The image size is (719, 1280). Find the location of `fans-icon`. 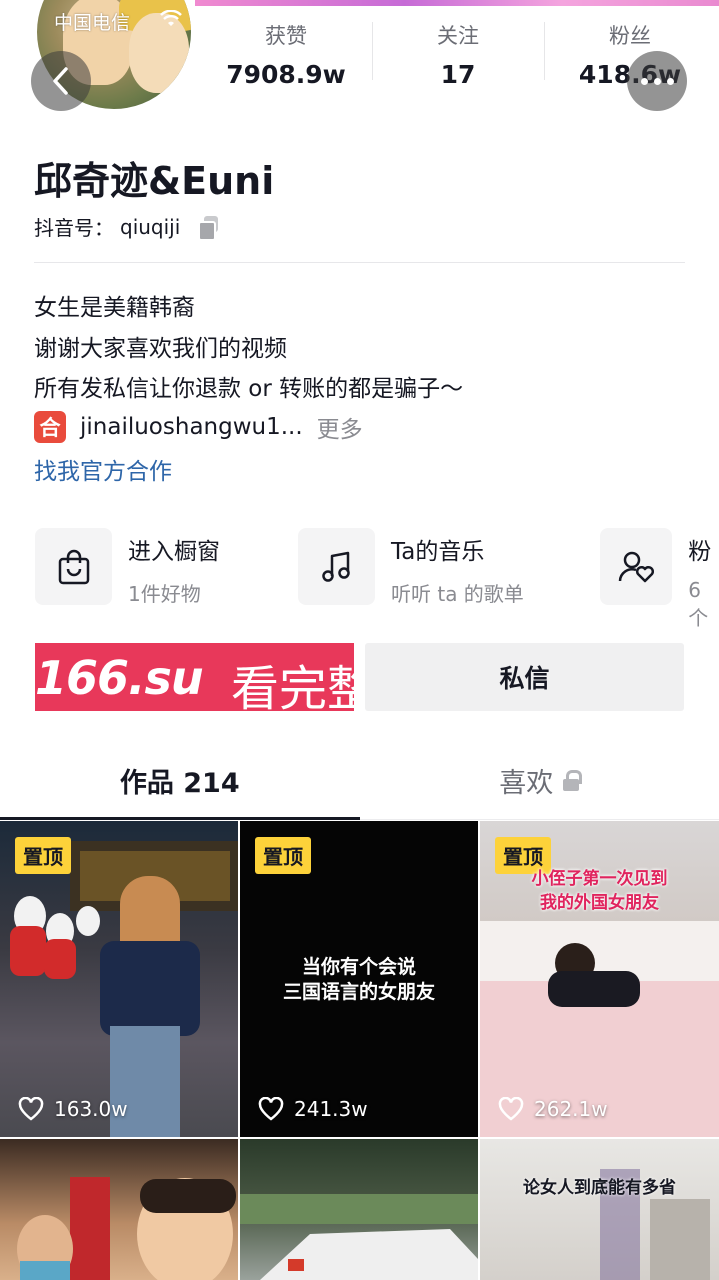

fans-icon is located at coordinates (636, 566).